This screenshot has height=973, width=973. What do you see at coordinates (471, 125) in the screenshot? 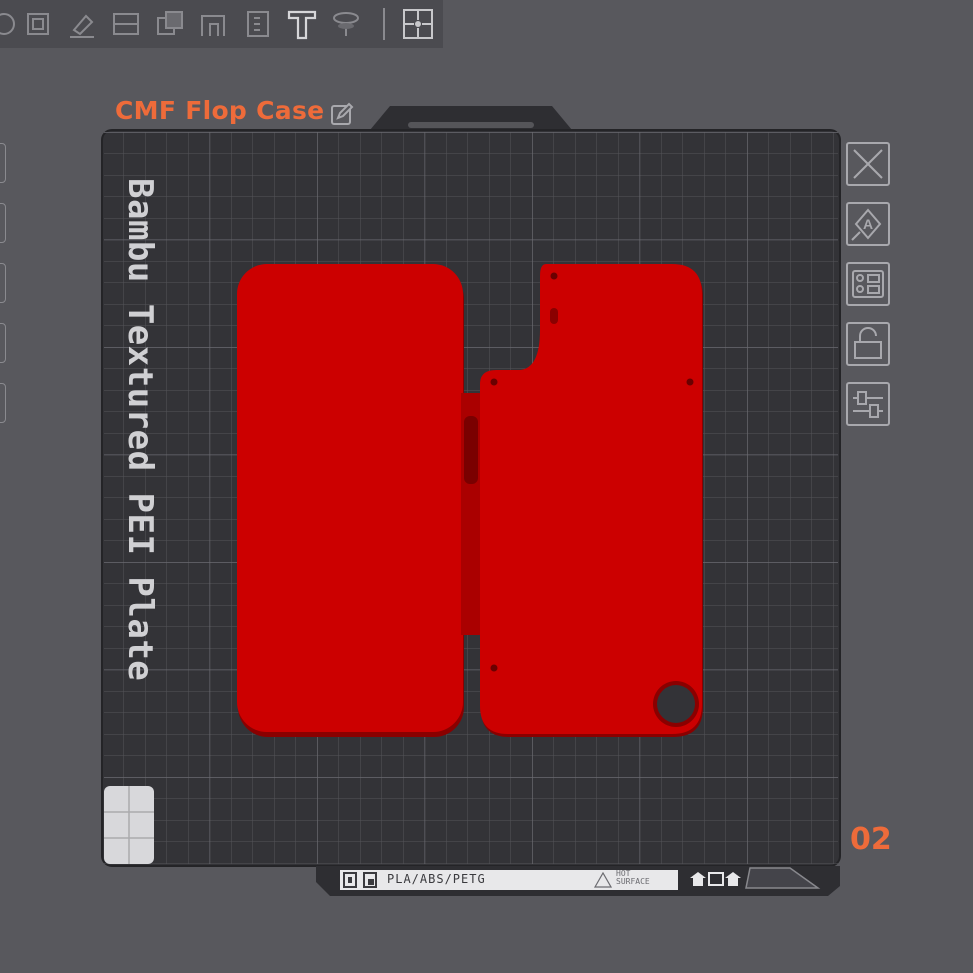
I see `plate-handle` at bounding box center [471, 125].